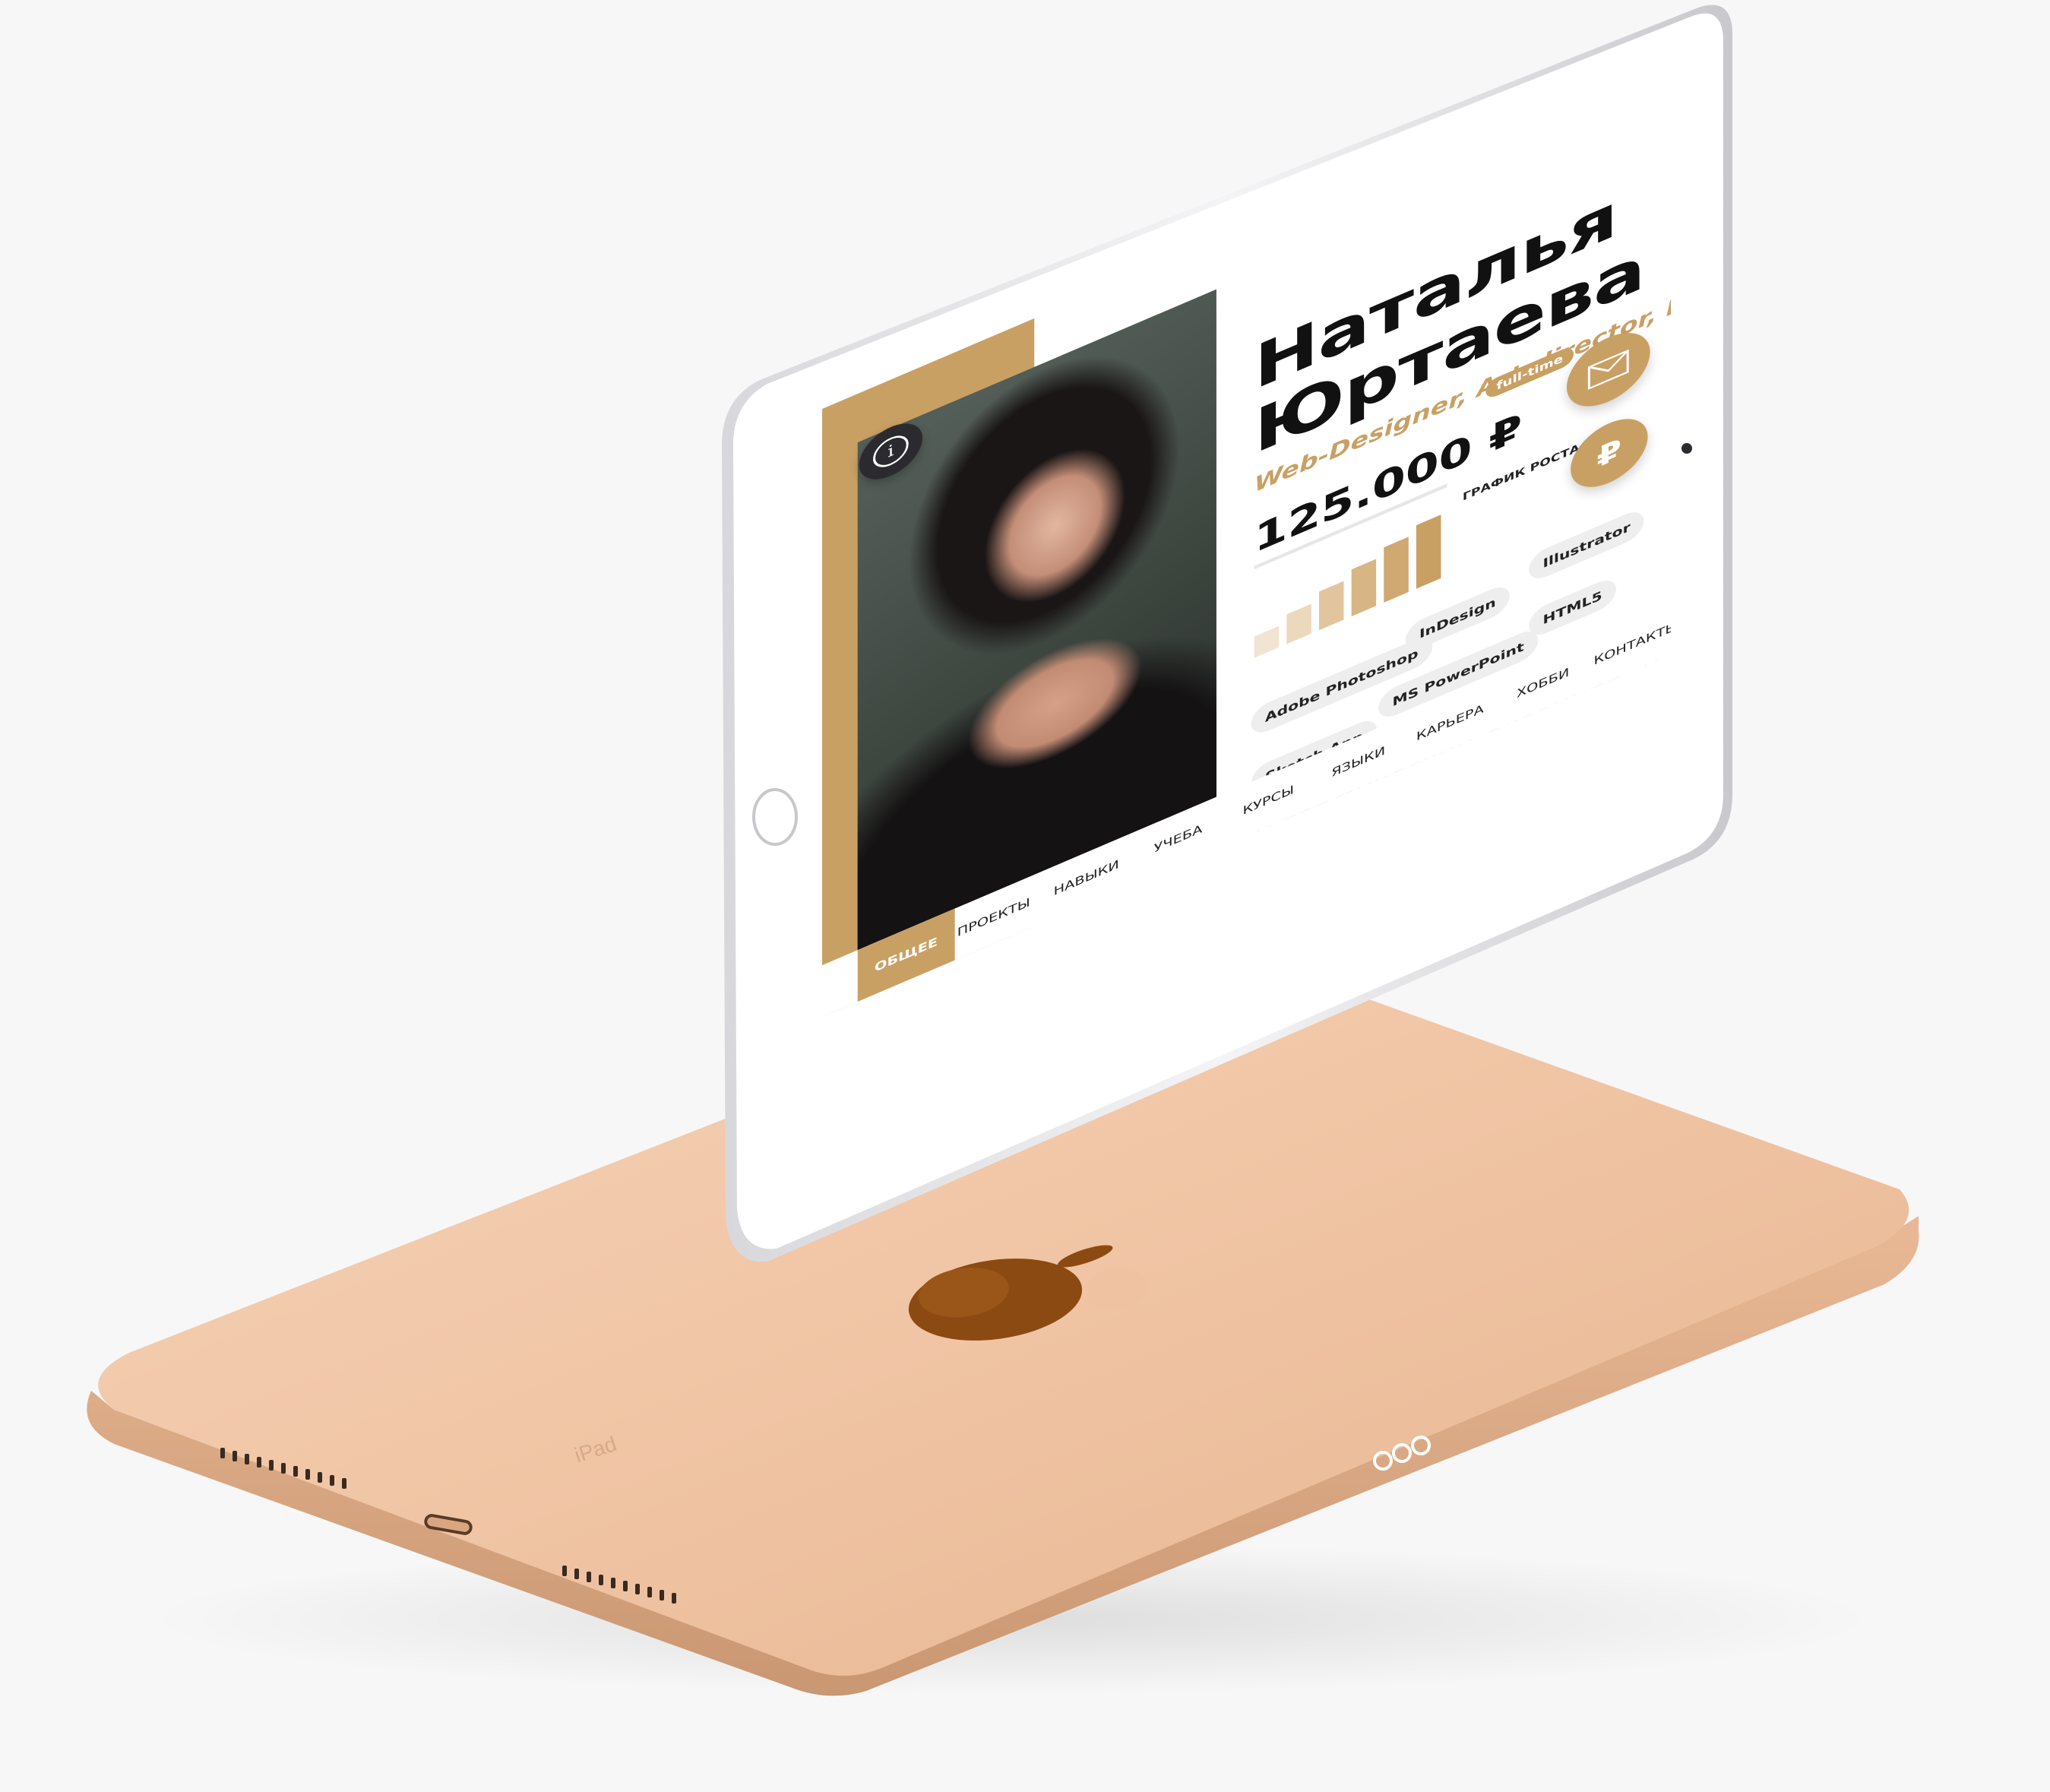  I want to click on skill-chip: HTML5, so click(1572, 608).